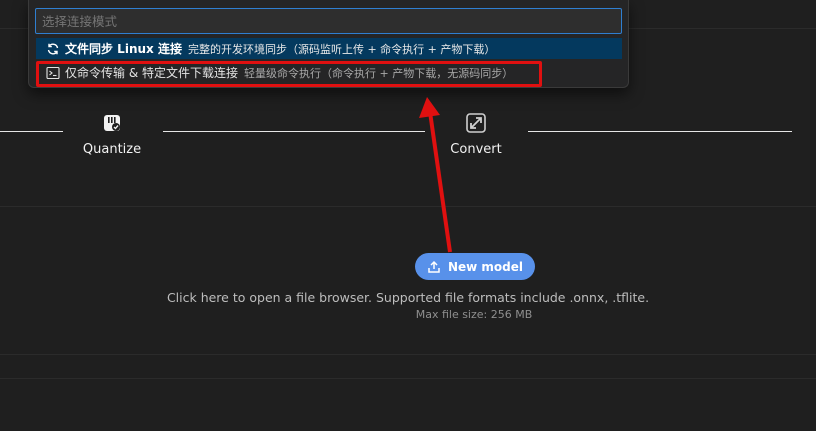  Describe the element at coordinates (112, 149) in the screenshot. I see `step-label: Quantize` at that location.